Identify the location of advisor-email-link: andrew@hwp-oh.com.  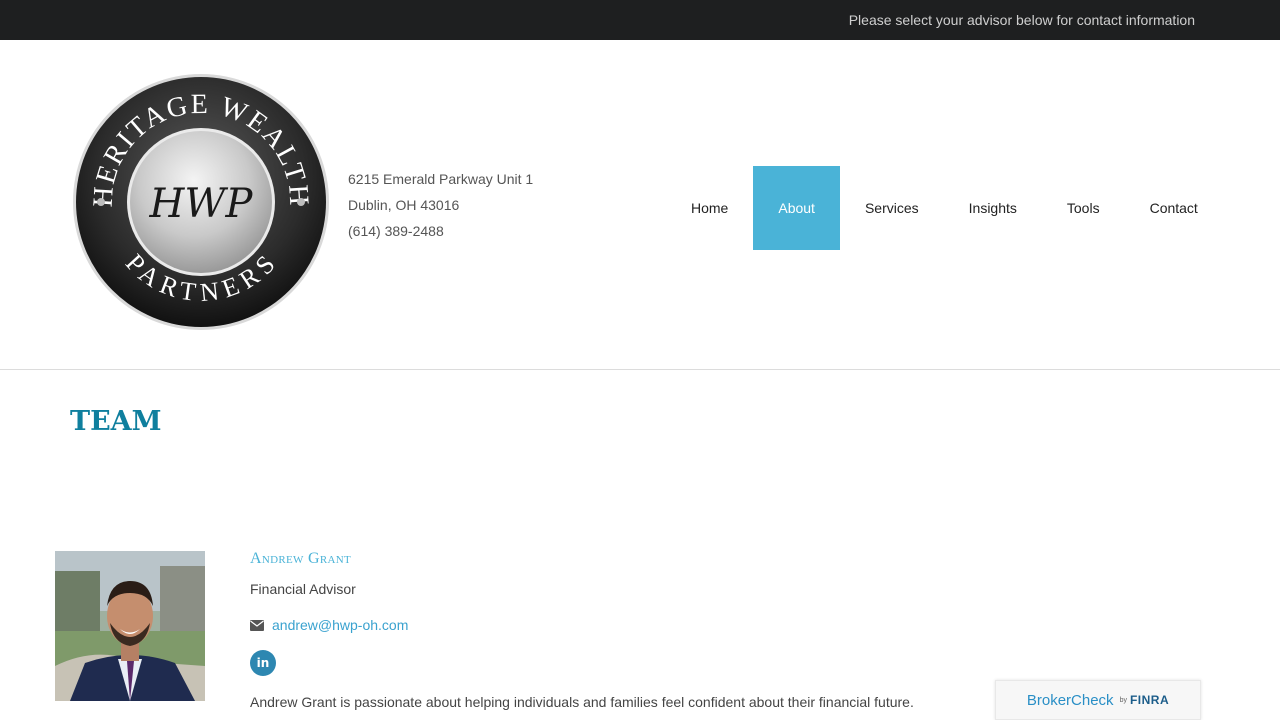
(340, 625).